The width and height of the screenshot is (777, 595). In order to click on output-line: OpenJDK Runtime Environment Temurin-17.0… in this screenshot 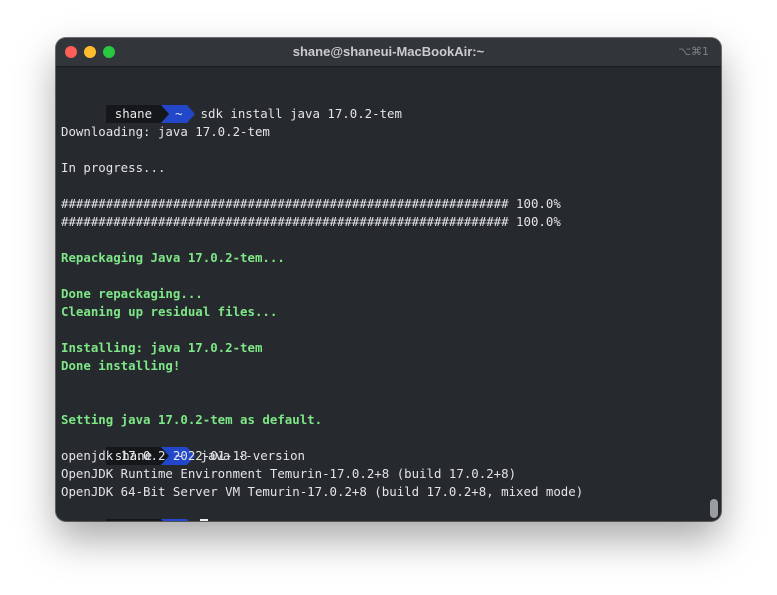, I will do `click(289, 473)`.